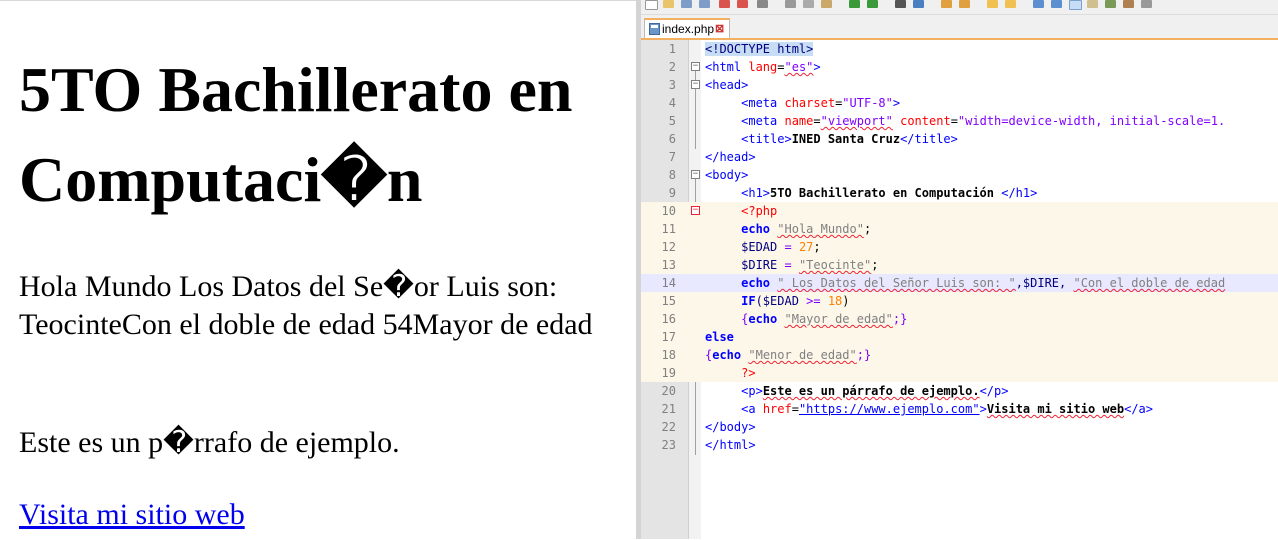  I want to click on line-number: 6, so click(672, 139).